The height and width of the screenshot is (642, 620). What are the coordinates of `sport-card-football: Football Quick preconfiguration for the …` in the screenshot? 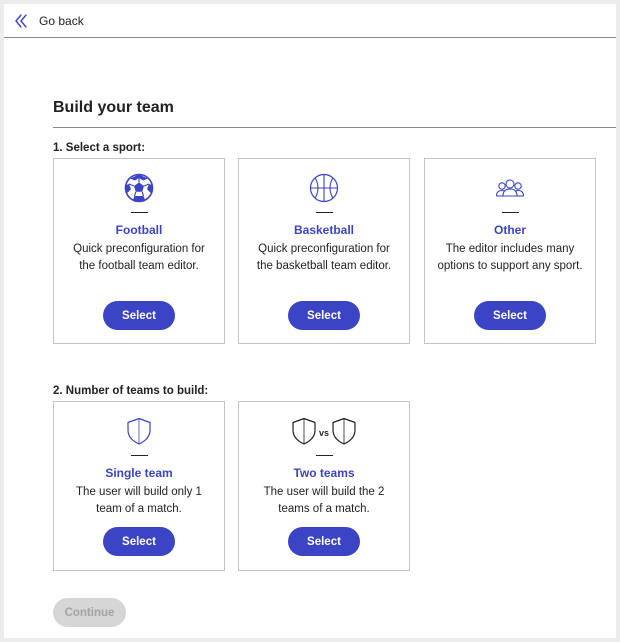 It's located at (139, 251).